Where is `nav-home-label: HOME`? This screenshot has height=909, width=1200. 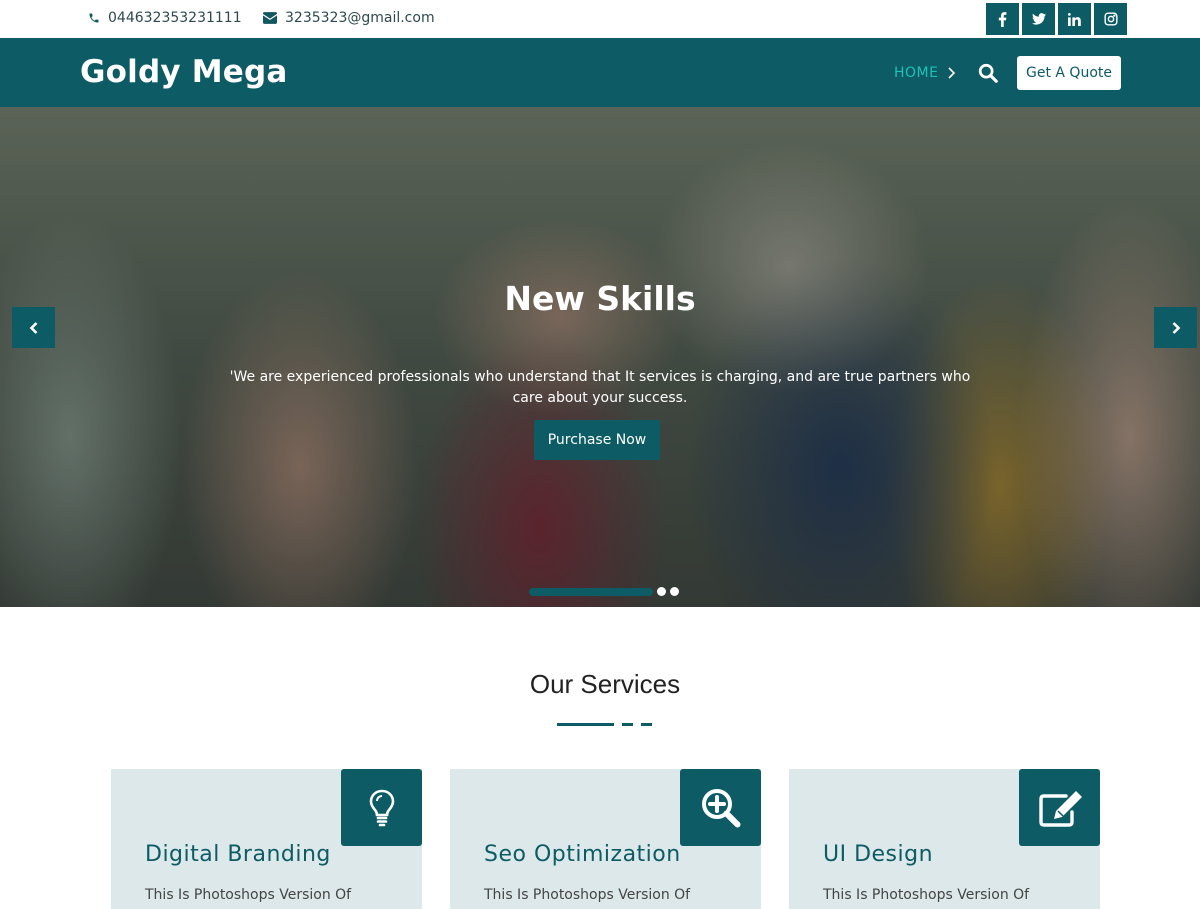
nav-home-label: HOME is located at coordinates (916, 73).